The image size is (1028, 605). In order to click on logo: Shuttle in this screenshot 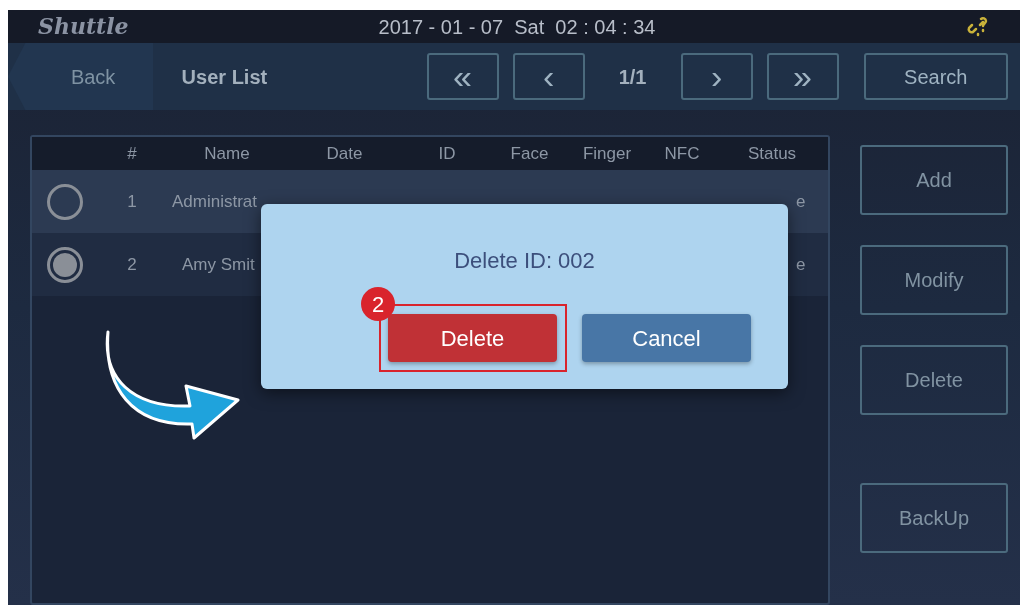, I will do `click(84, 26)`.